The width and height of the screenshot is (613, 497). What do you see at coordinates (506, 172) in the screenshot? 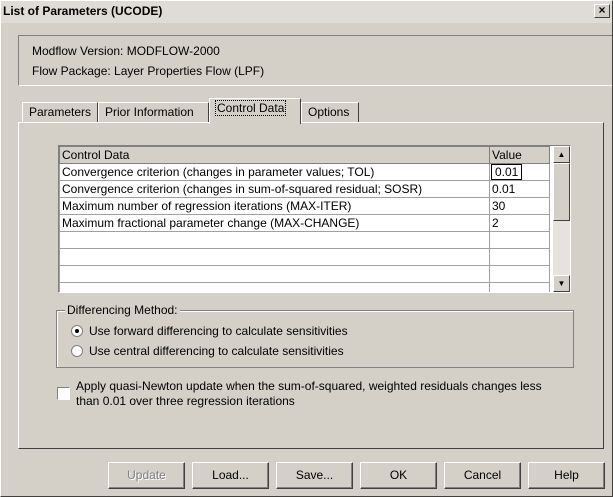
I see `row-value-text: 0.01` at bounding box center [506, 172].